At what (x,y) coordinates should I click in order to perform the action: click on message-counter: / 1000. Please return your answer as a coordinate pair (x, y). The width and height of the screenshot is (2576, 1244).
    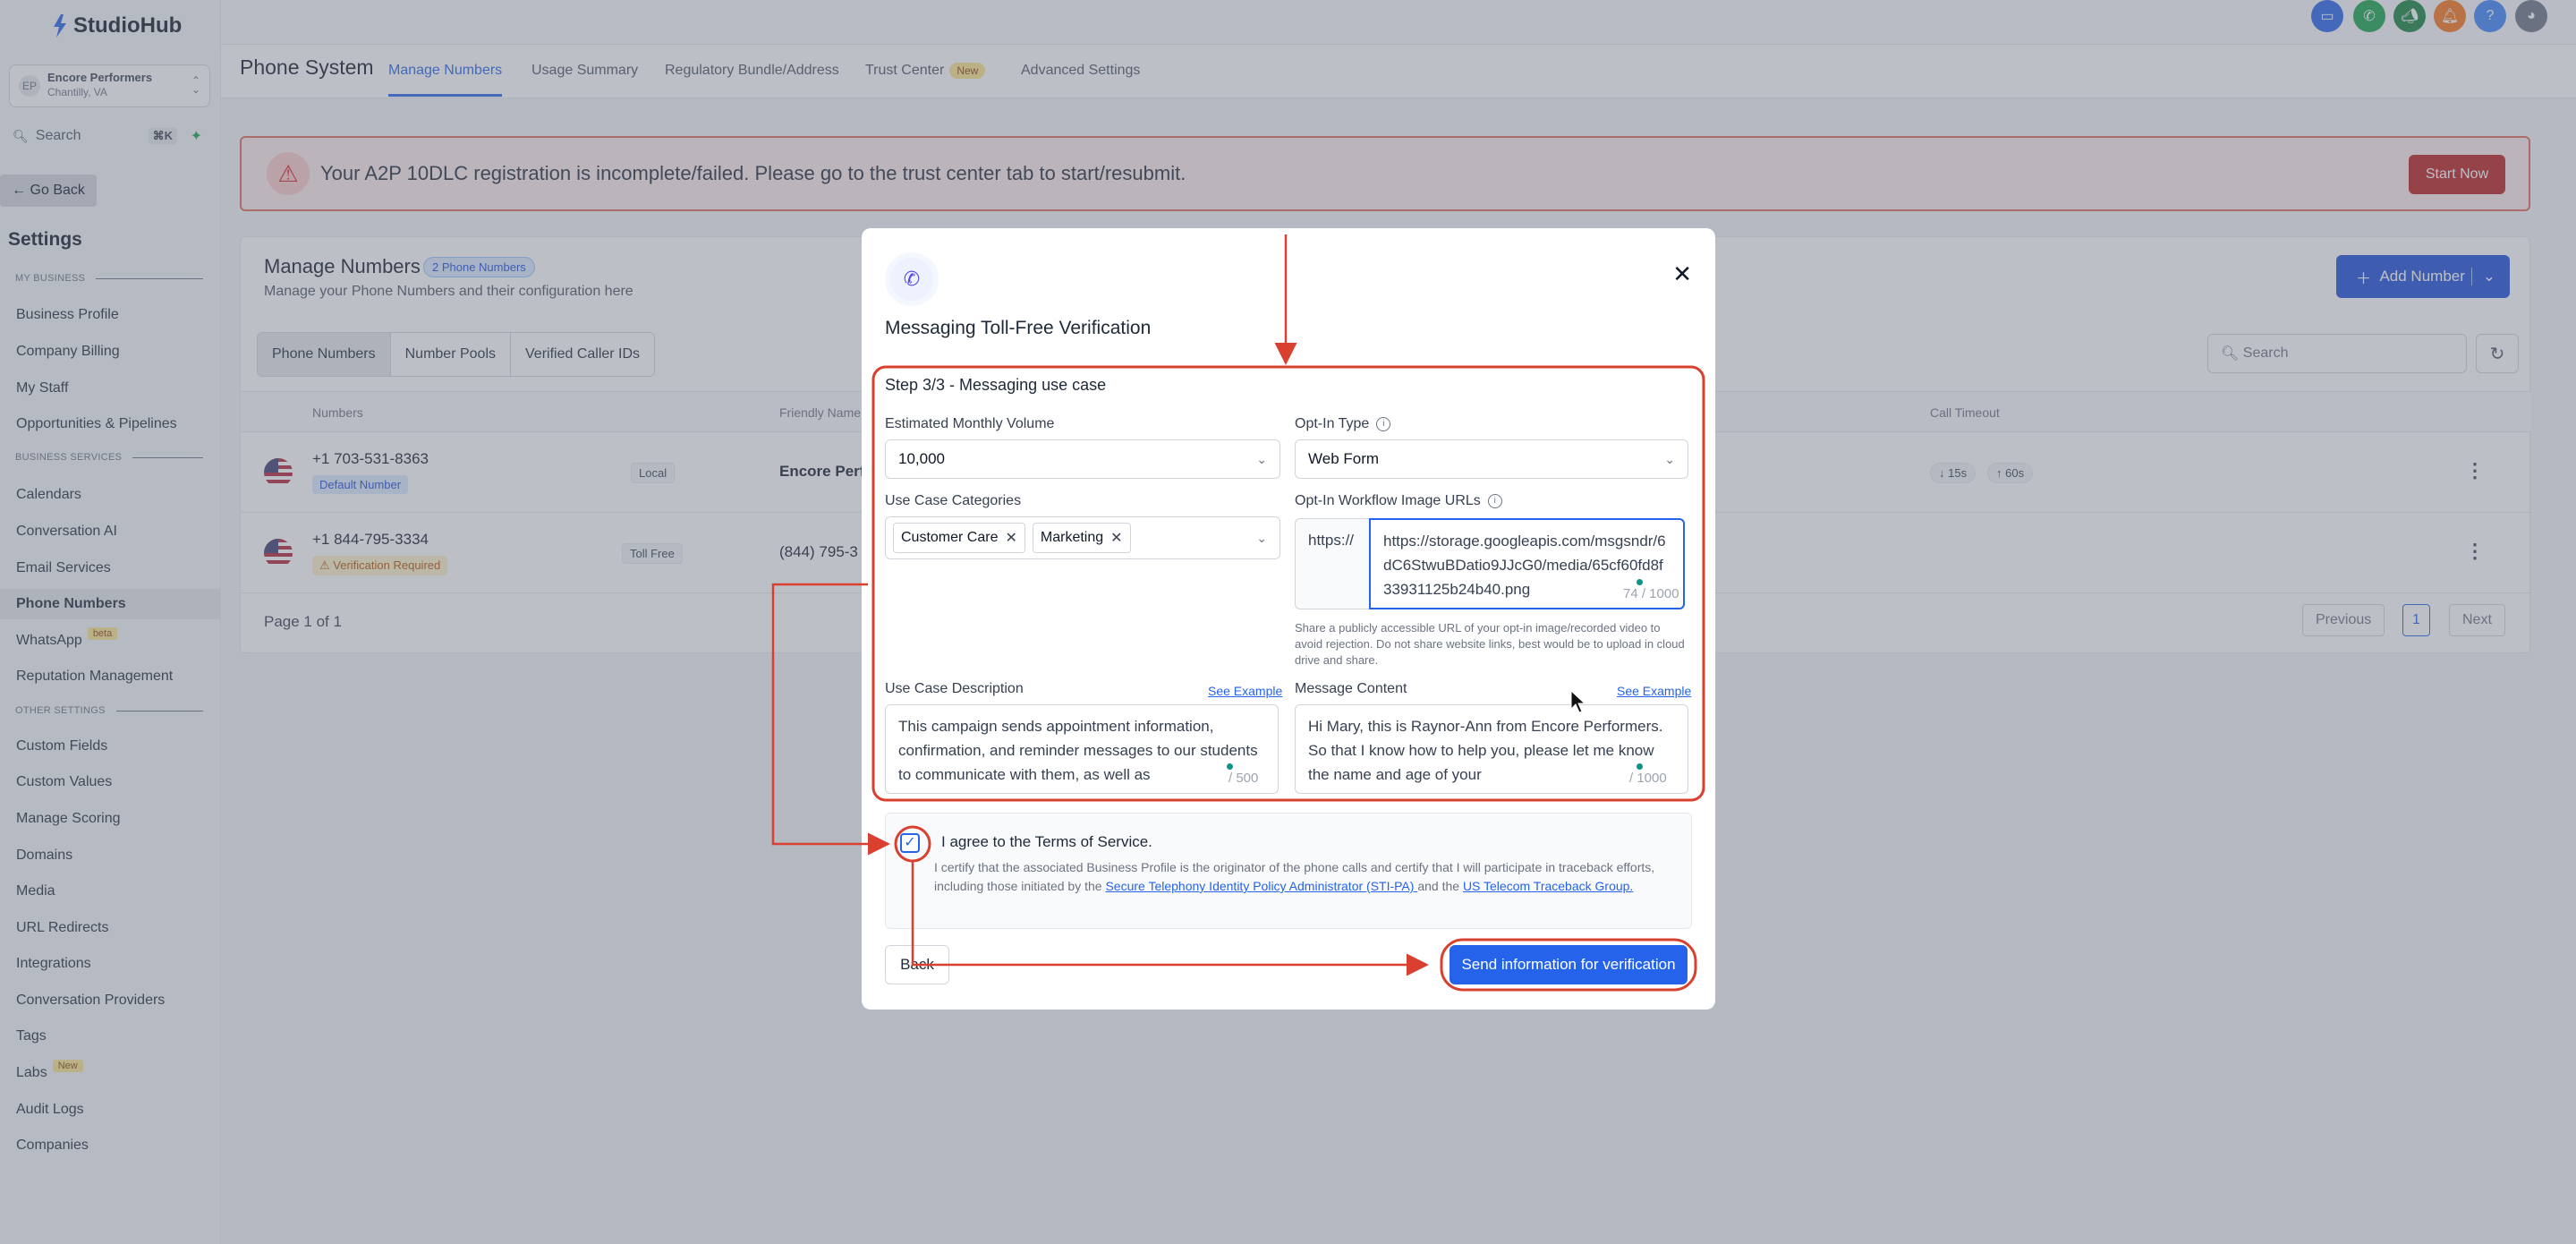
    Looking at the image, I should click on (1648, 778).